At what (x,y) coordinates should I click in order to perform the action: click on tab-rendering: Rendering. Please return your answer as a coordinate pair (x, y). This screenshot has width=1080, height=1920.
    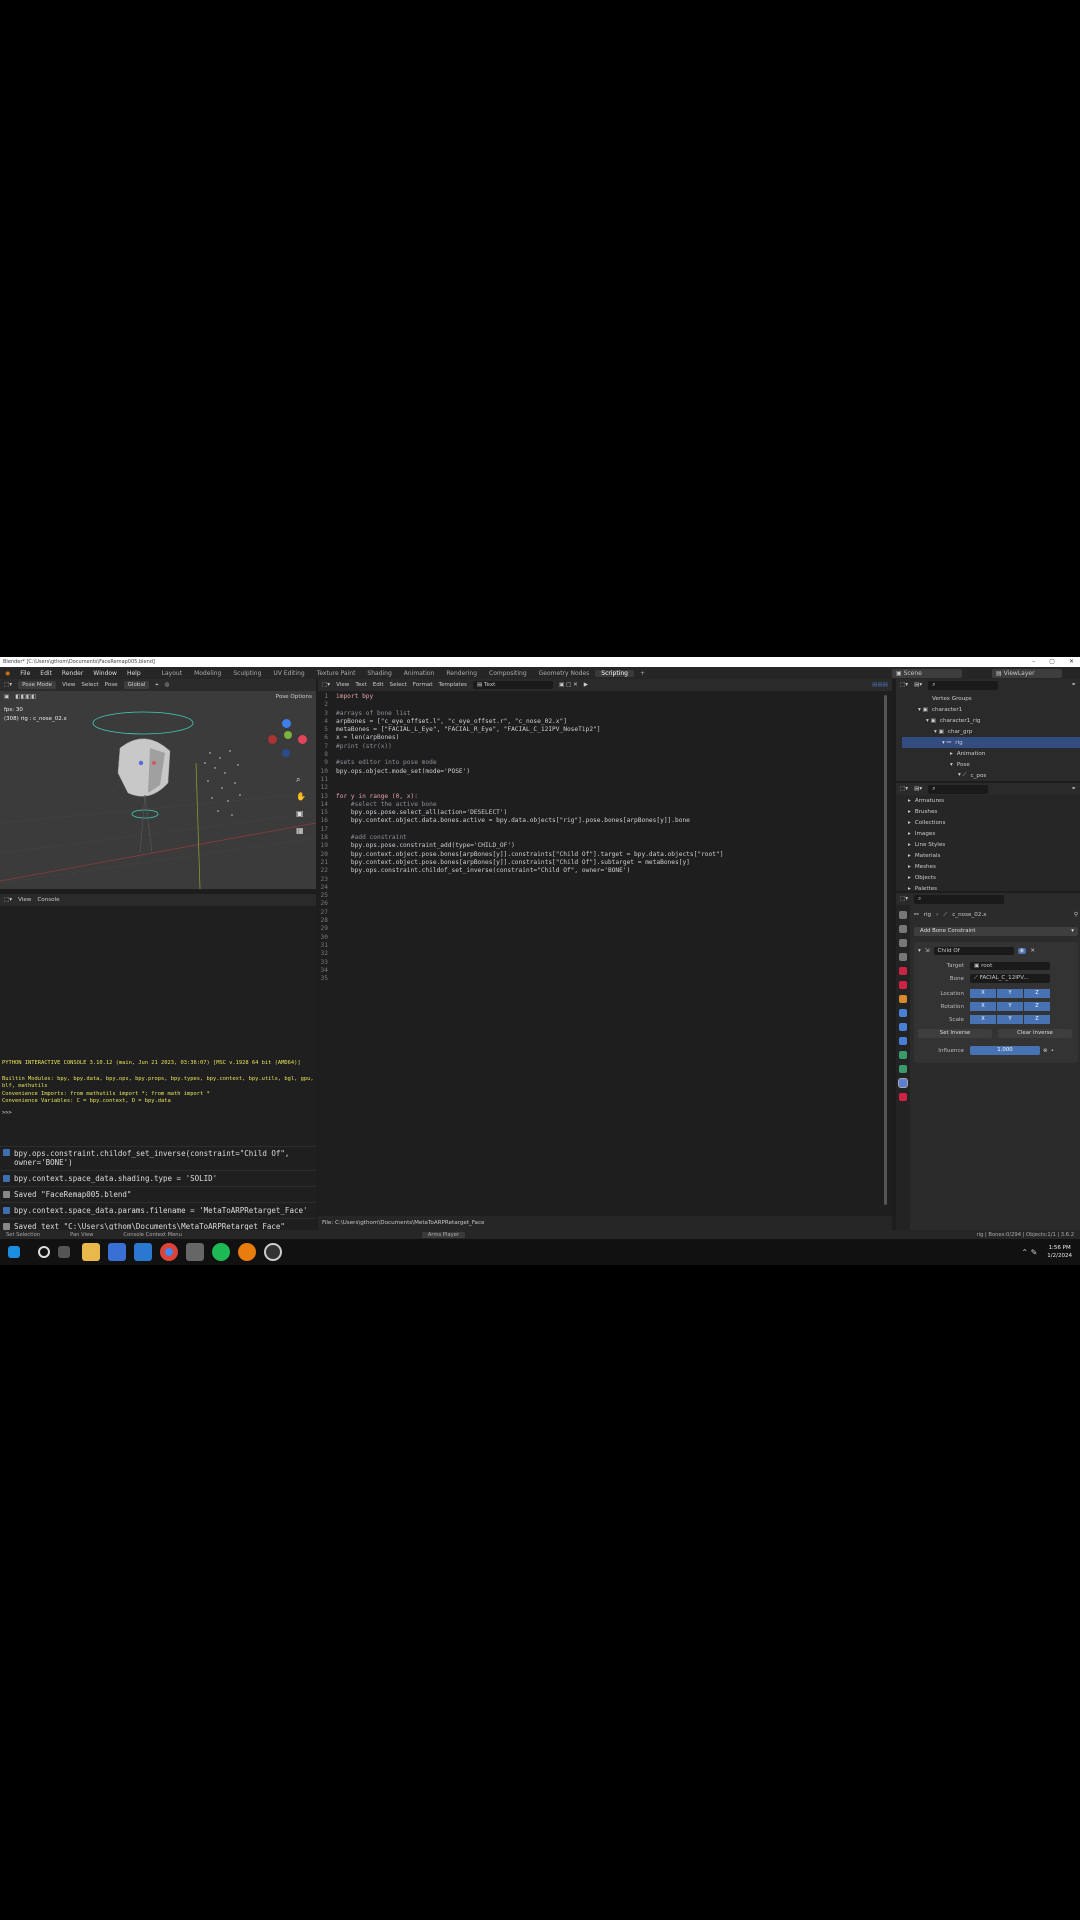
    Looking at the image, I should click on (461, 673).